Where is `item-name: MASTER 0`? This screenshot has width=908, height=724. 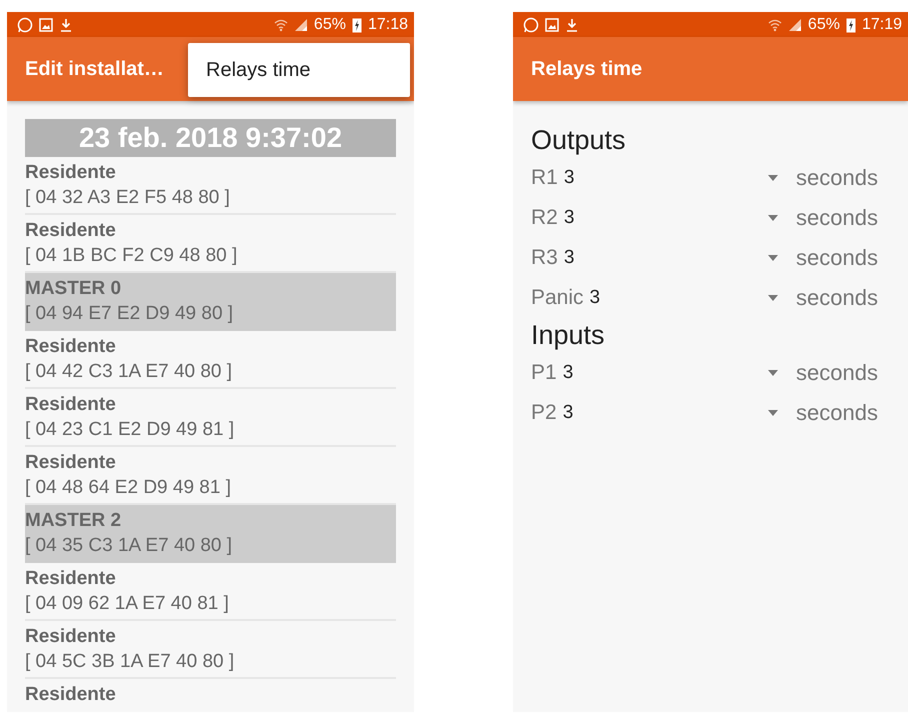
item-name: MASTER 0 is located at coordinates (73, 289).